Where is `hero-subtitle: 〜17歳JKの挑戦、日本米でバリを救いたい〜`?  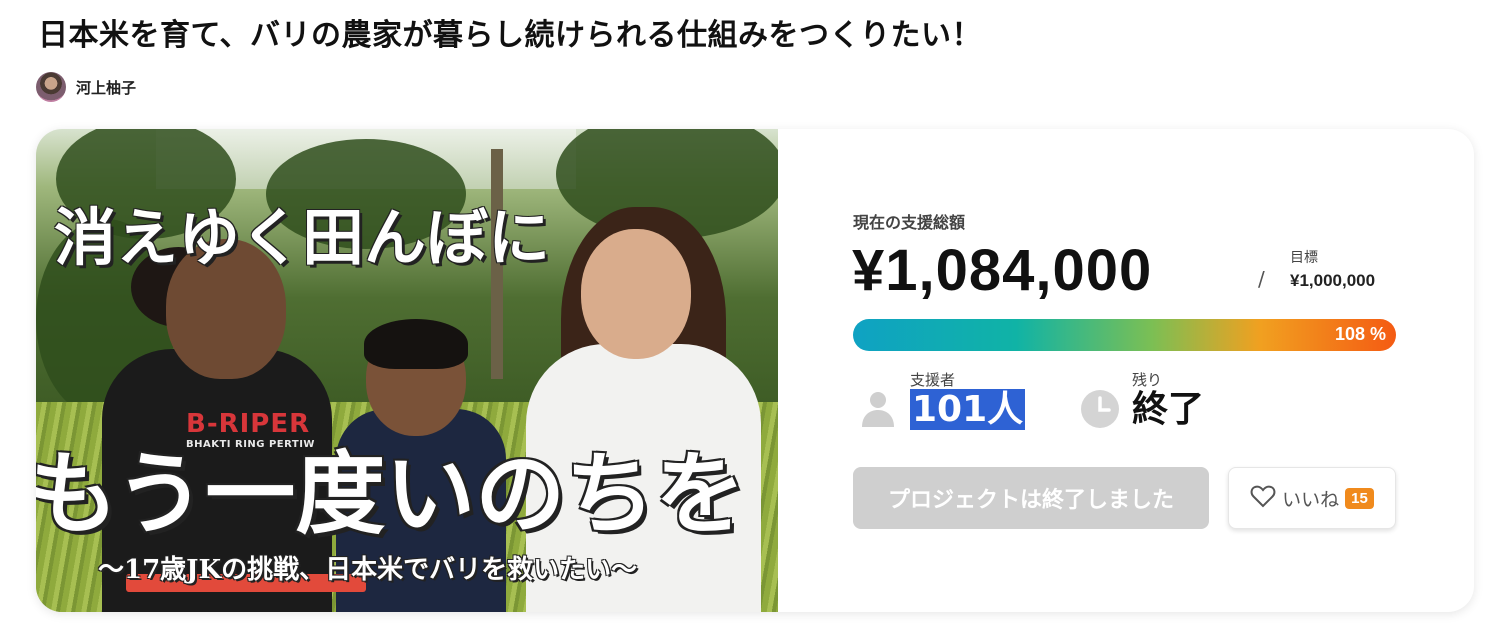
hero-subtitle: 〜17歳JKの挑戦、日本米でバリを救いたい〜 is located at coordinates (368, 570).